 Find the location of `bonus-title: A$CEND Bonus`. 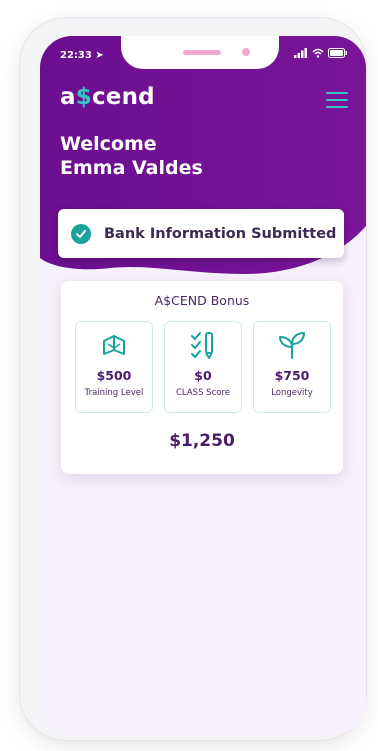

bonus-title: A$CEND Bonus is located at coordinates (202, 300).